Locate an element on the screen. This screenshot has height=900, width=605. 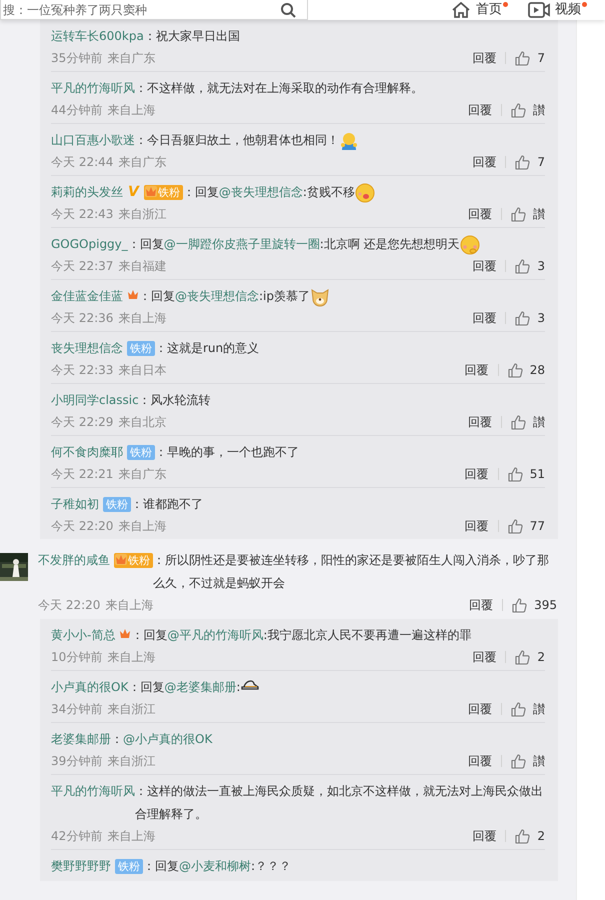
mention-link: @小麦和柳树 is located at coordinates (215, 866).